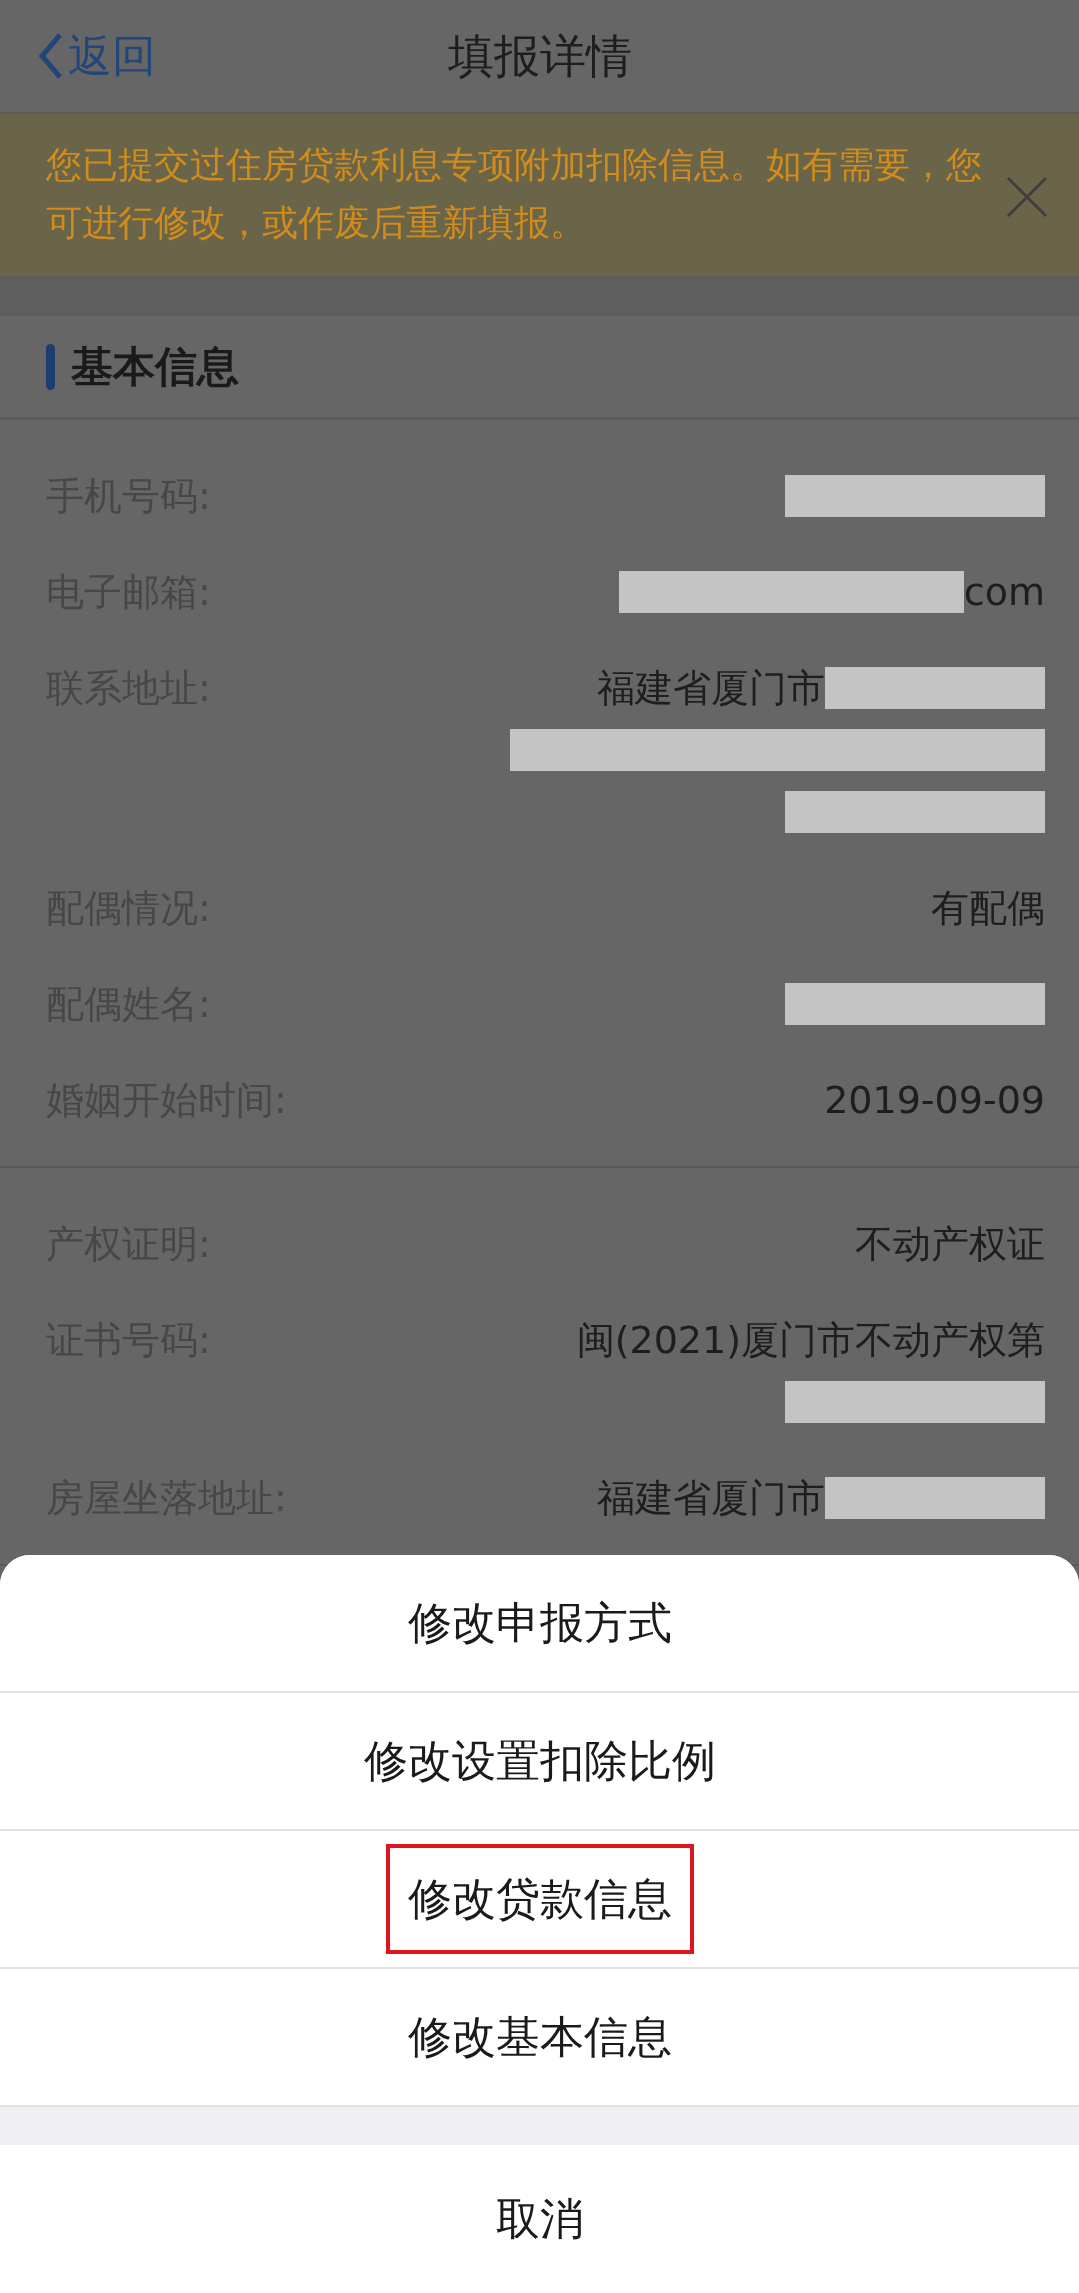  Describe the element at coordinates (810, 1340) in the screenshot. I see `field-value: 闽(2021)厦门市不动产权第` at that location.